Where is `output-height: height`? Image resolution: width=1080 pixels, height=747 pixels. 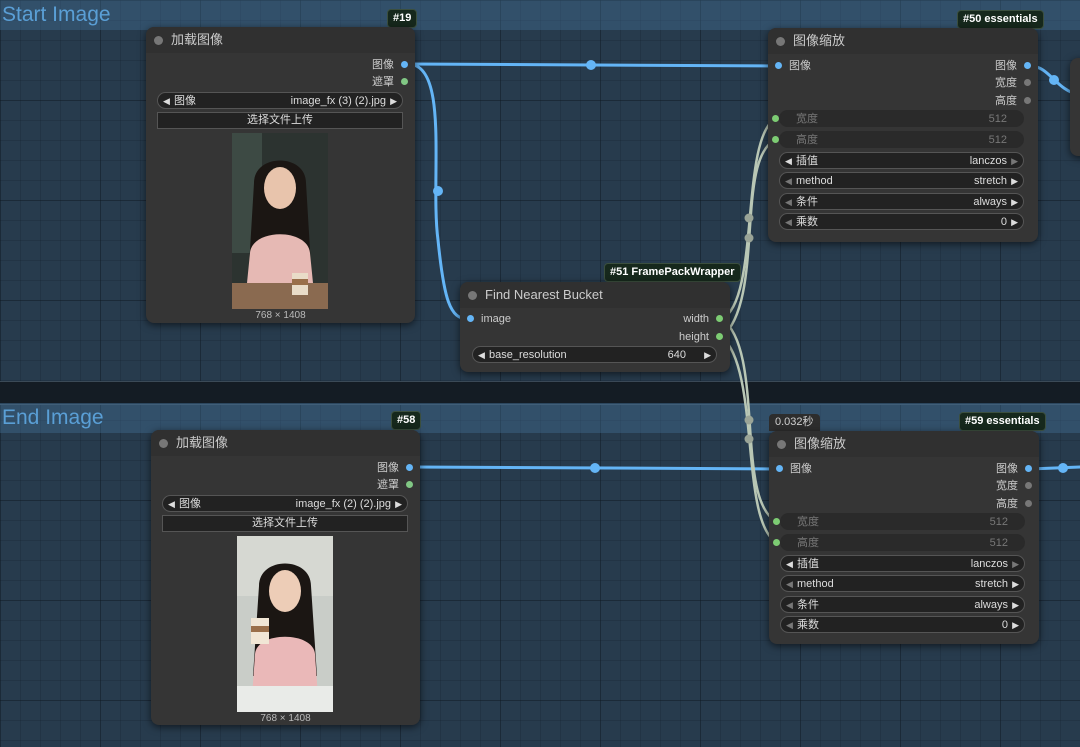 output-height: height is located at coordinates (701, 337).